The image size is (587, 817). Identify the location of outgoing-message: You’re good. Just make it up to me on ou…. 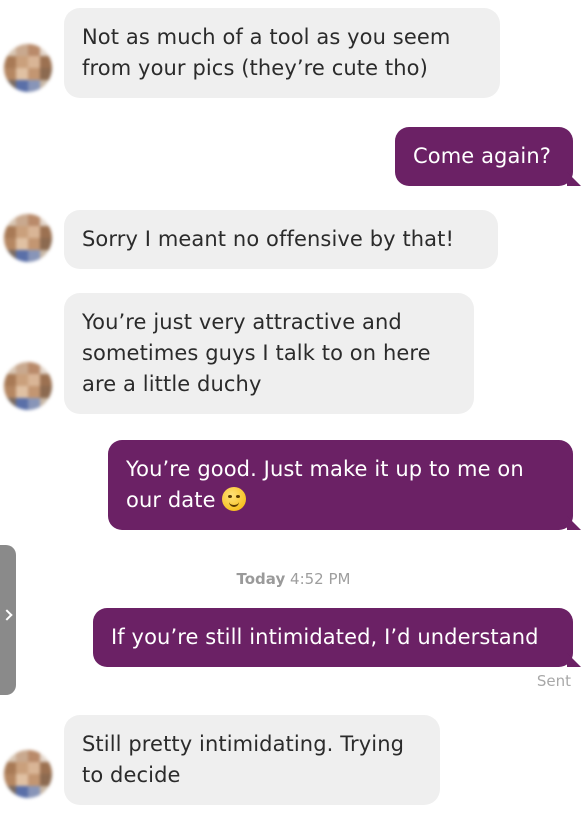
(344, 485).